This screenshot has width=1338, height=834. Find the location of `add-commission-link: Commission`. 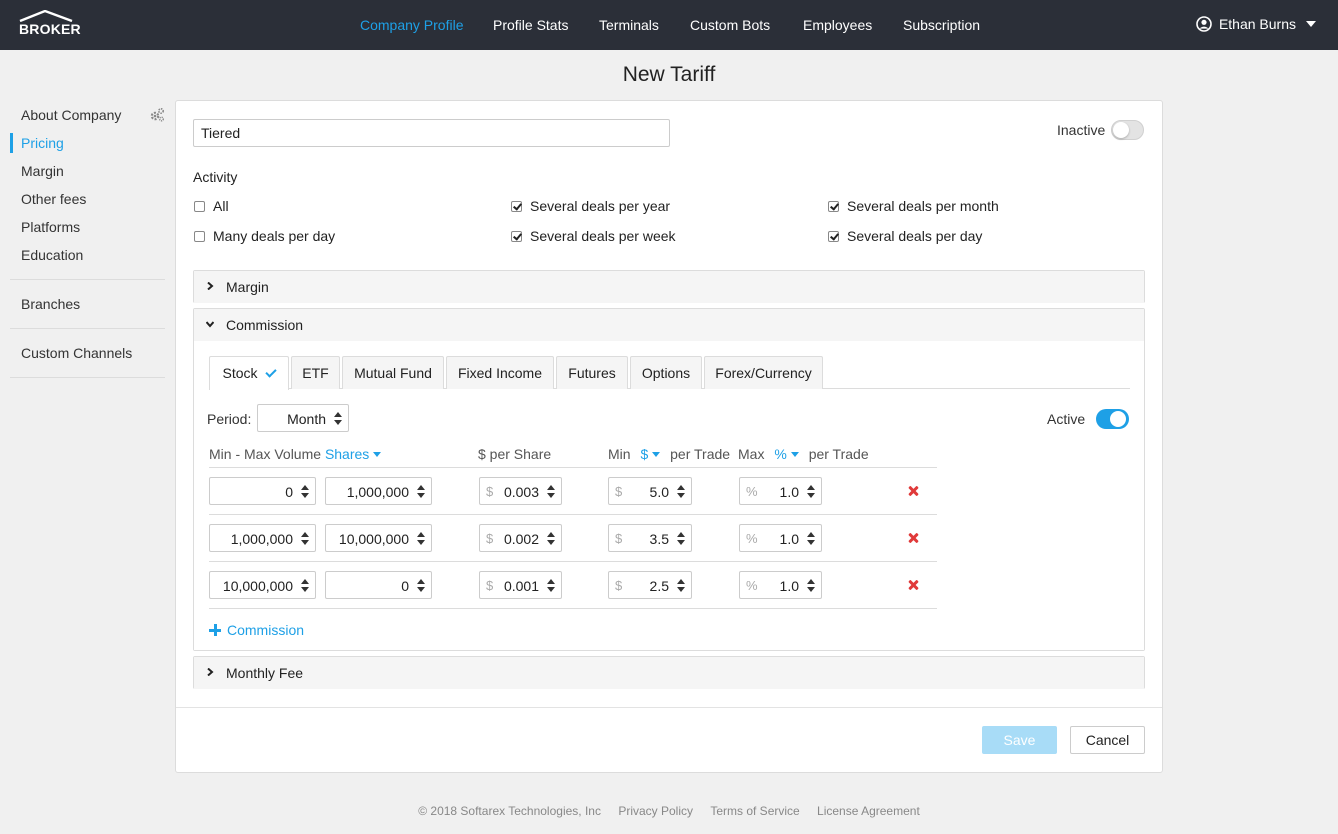

add-commission-link: Commission is located at coordinates (256, 630).